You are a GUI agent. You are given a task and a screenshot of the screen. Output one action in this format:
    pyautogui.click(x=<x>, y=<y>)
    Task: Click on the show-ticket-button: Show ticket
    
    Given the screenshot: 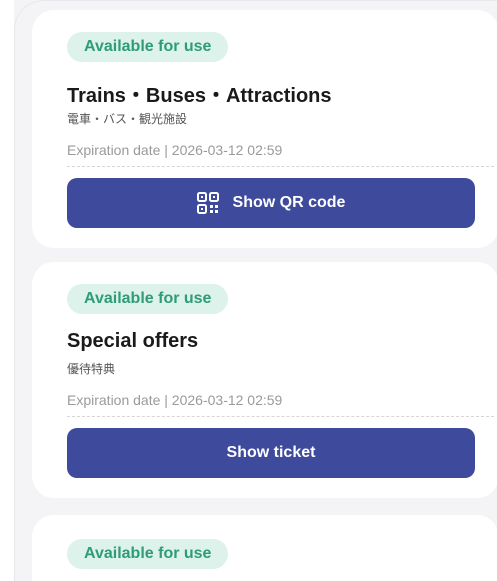 What is the action you would take?
    pyautogui.click(x=271, y=453)
    